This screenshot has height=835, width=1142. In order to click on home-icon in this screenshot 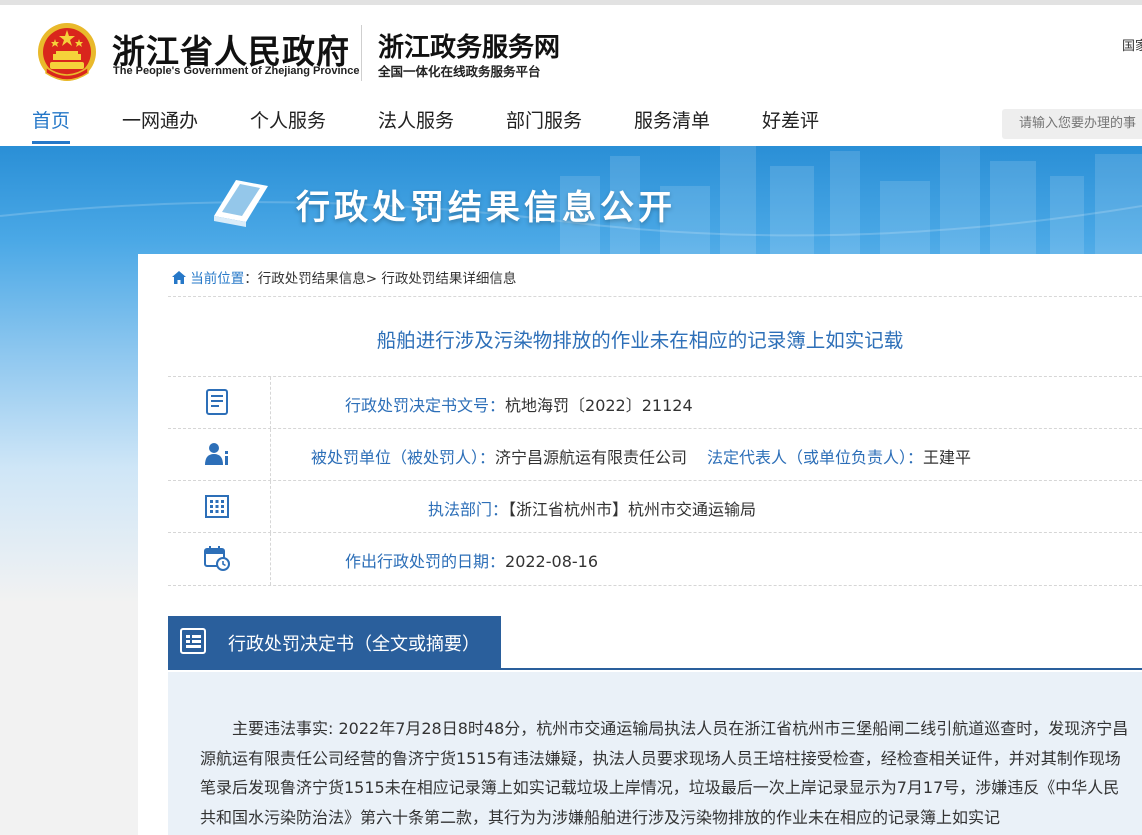, I will do `click(179, 277)`.